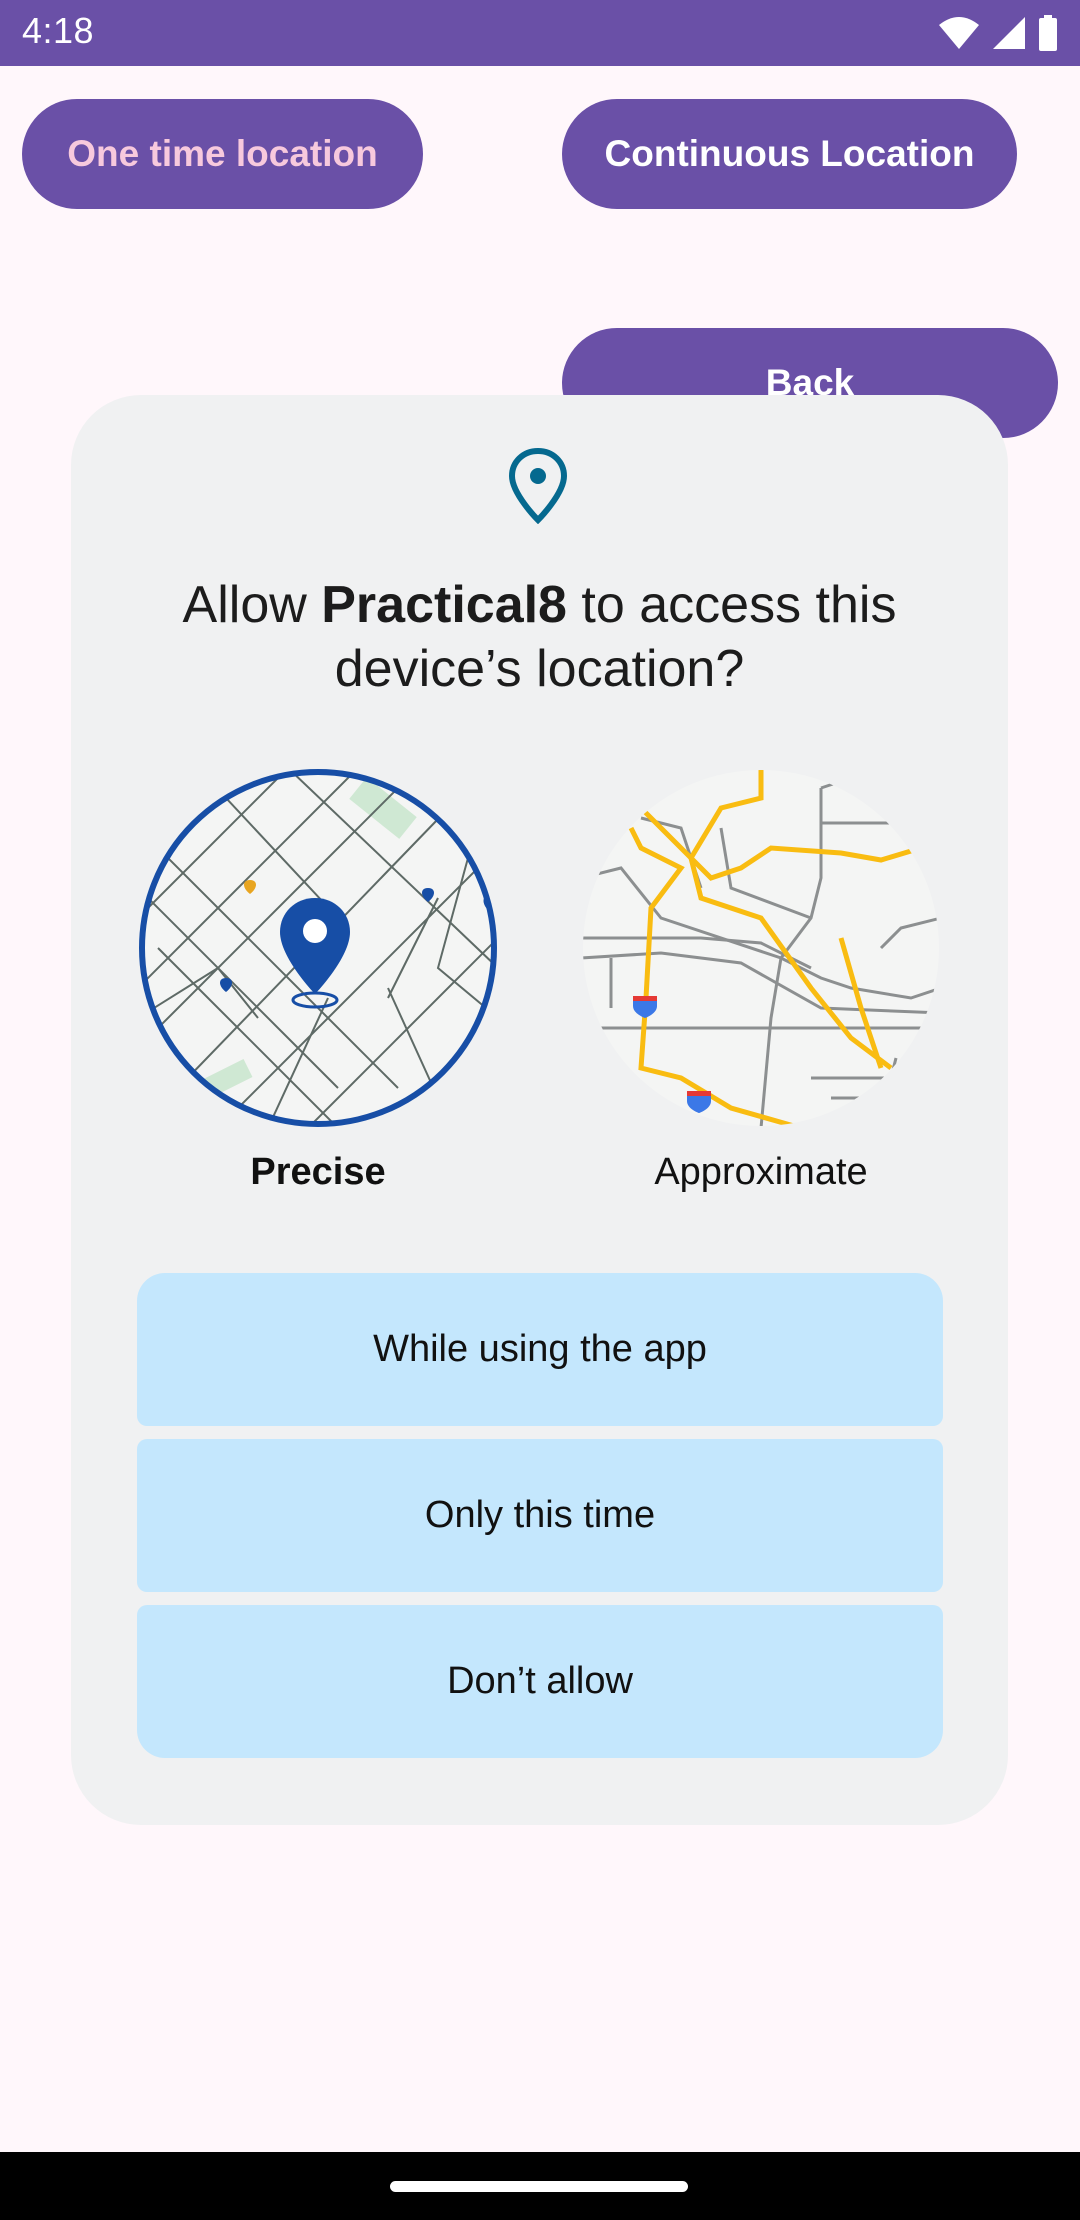 The image size is (1080, 2220). What do you see at coordinates (318, 948) in the screenshot?
I see `precise-location-map` at bounding box center [318, 948].